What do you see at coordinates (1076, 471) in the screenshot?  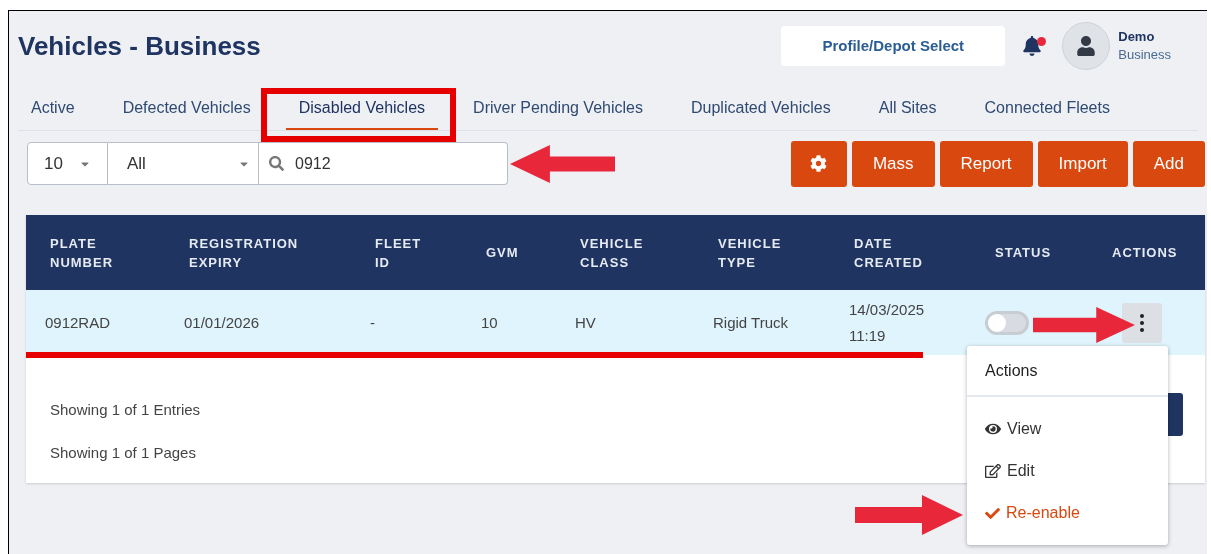 I see `menu-item: Edit` at bounding box center [1076, 471].